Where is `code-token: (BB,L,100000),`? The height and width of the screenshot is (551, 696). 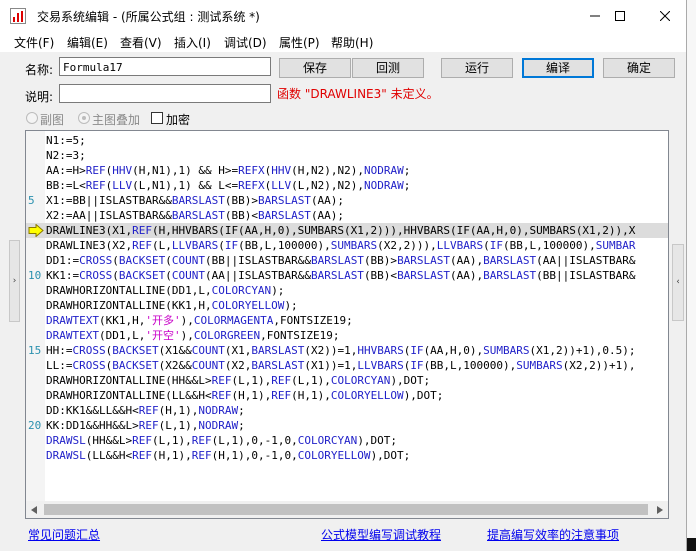
code-token: (BB,L,100000), is located at coordinates (284, 245).